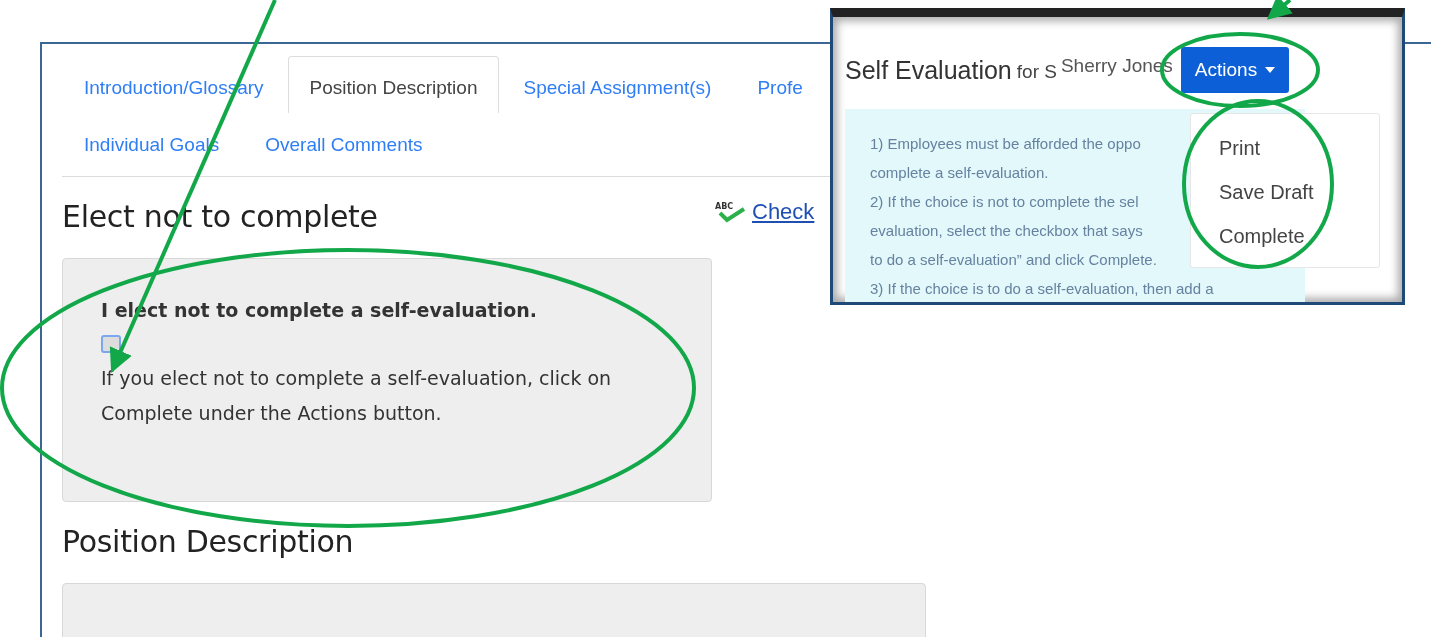  What do you see at coordinates (1042, 289) in the screenshot?
I see `instruction-line: 3) If the choice is to do a self-evaluation, then add a` at bounding box center [1042, 289].